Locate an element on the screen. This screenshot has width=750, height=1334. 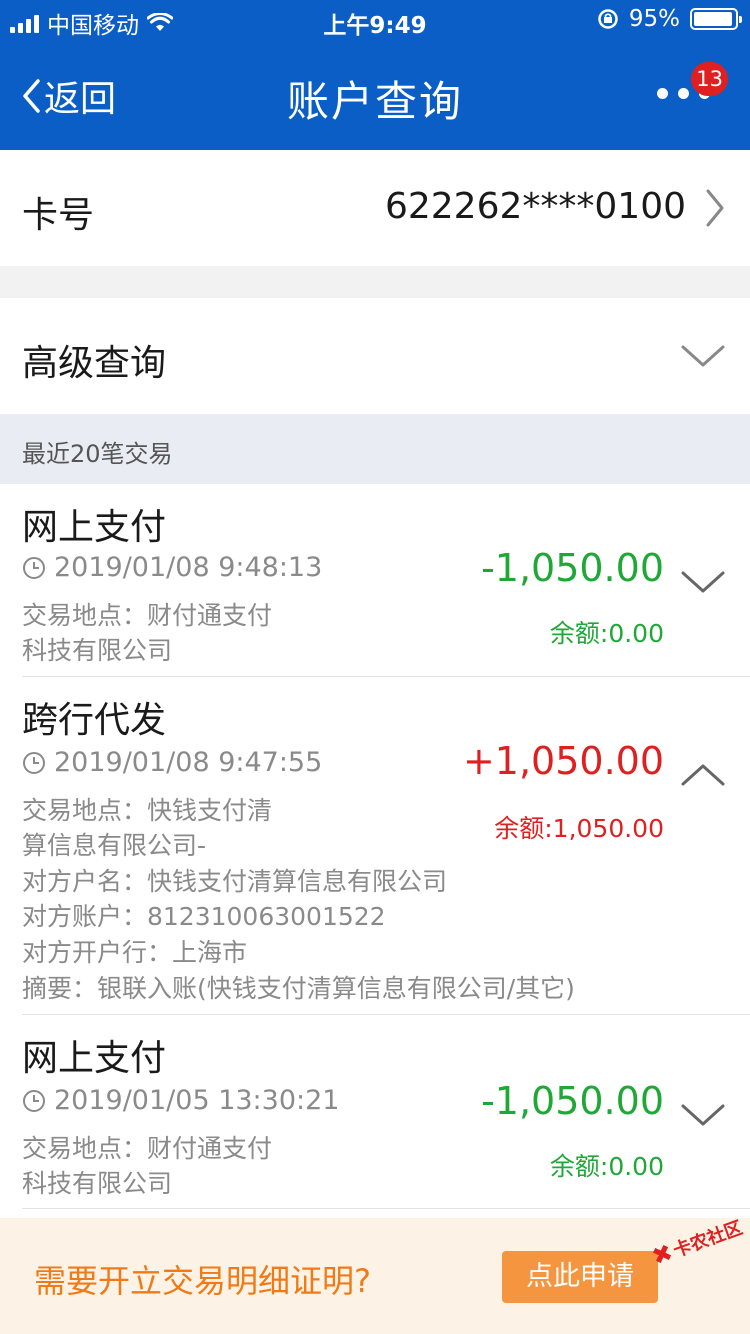
certificate-banner: 需要开立交易明细证明? 点此申请 ✖ 卡农社区 is located at coordinates (375, 1275).